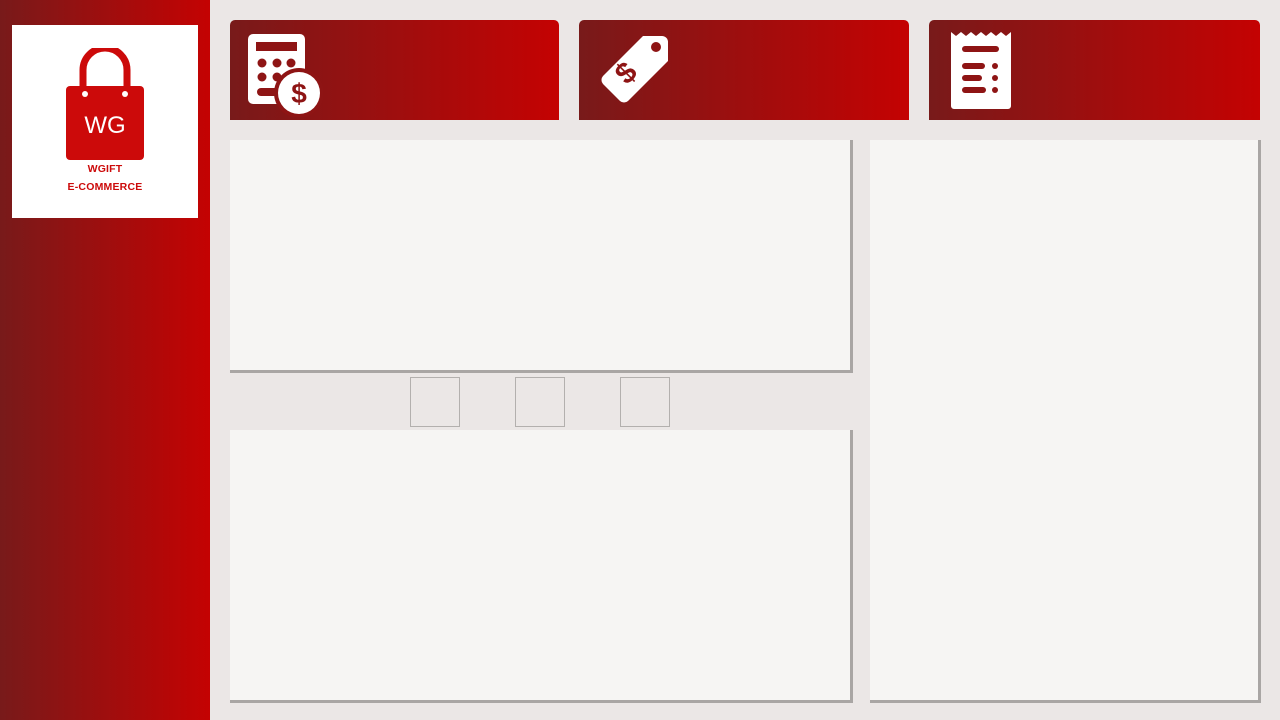 The height and width of the screenshot is (720, 1280). Describe the element at coordinates (394, 70) in the screenshot. I see `stat-card-sales: $` at that location.